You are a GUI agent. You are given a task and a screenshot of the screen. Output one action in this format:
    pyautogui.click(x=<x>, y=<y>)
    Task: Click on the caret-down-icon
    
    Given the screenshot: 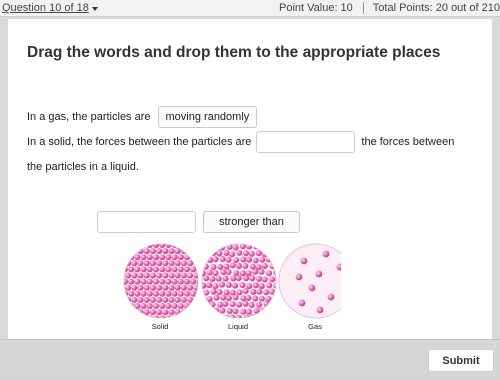 What is the action you would take?
    pyautogui.click(x=94, y=8)
    